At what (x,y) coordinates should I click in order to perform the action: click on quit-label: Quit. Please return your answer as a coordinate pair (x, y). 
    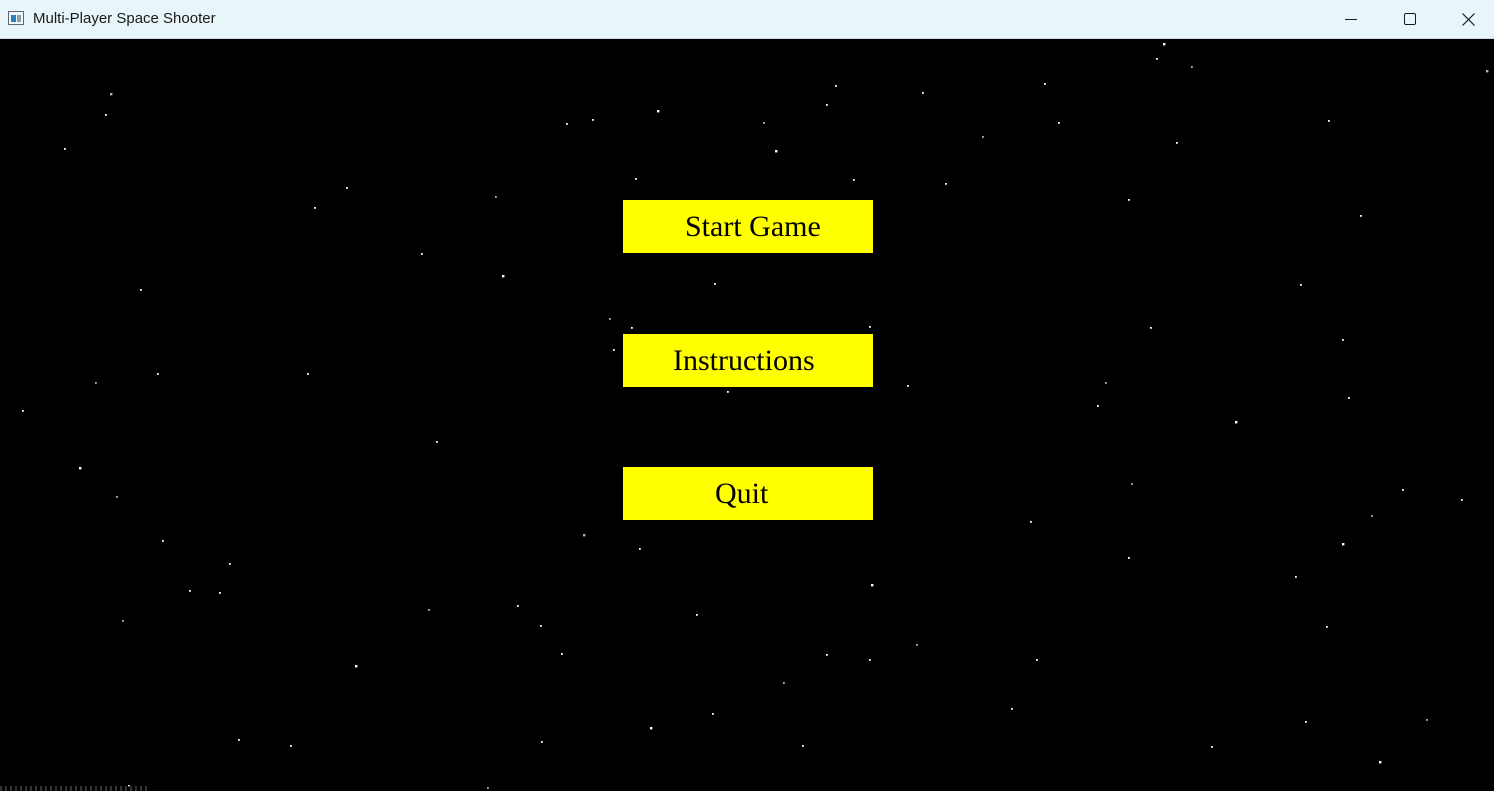
    Looking at the image, I should click on (742, 493).